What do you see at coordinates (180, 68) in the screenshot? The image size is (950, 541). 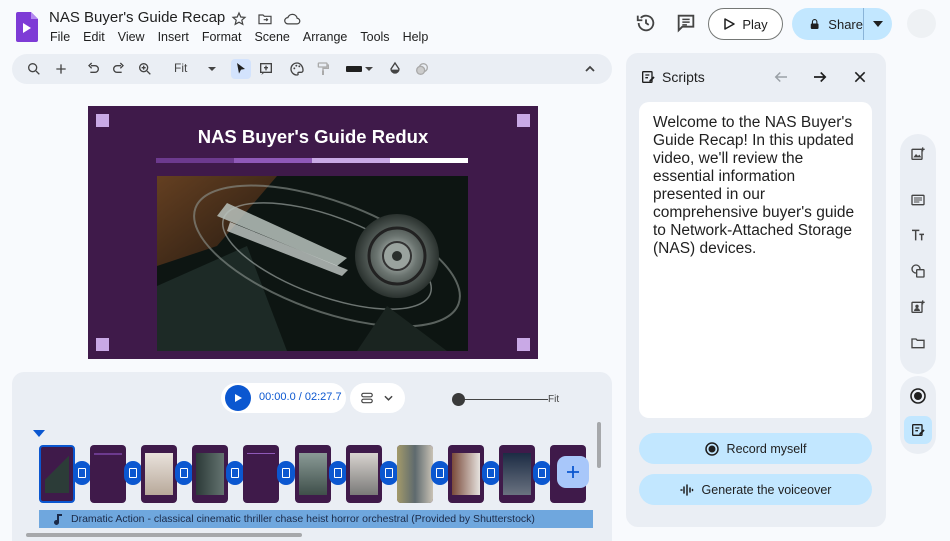 I see `zoom-select-value: Fit` at bounding box center [180, 68].